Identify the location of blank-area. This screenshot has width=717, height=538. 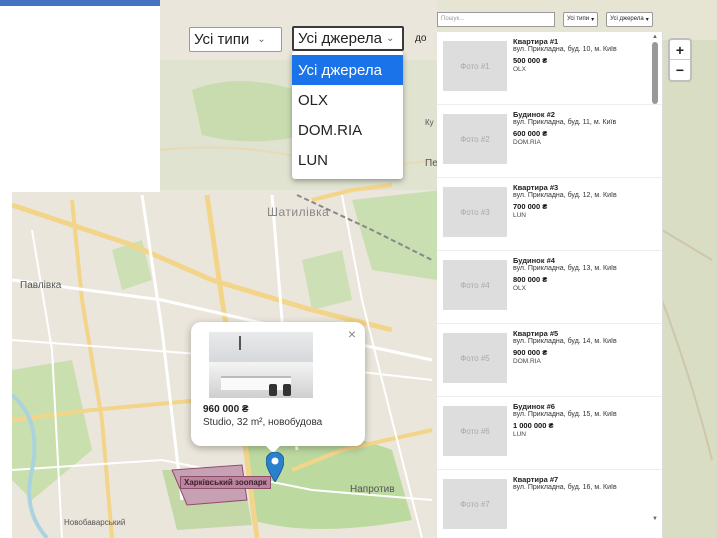
(80, 99).